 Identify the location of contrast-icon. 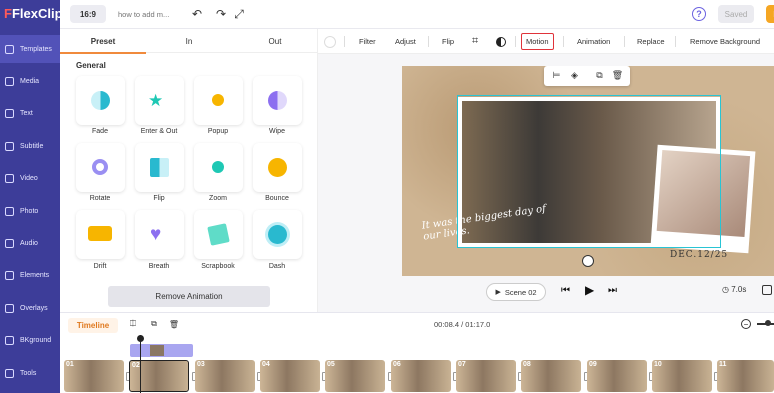
(501, 41).